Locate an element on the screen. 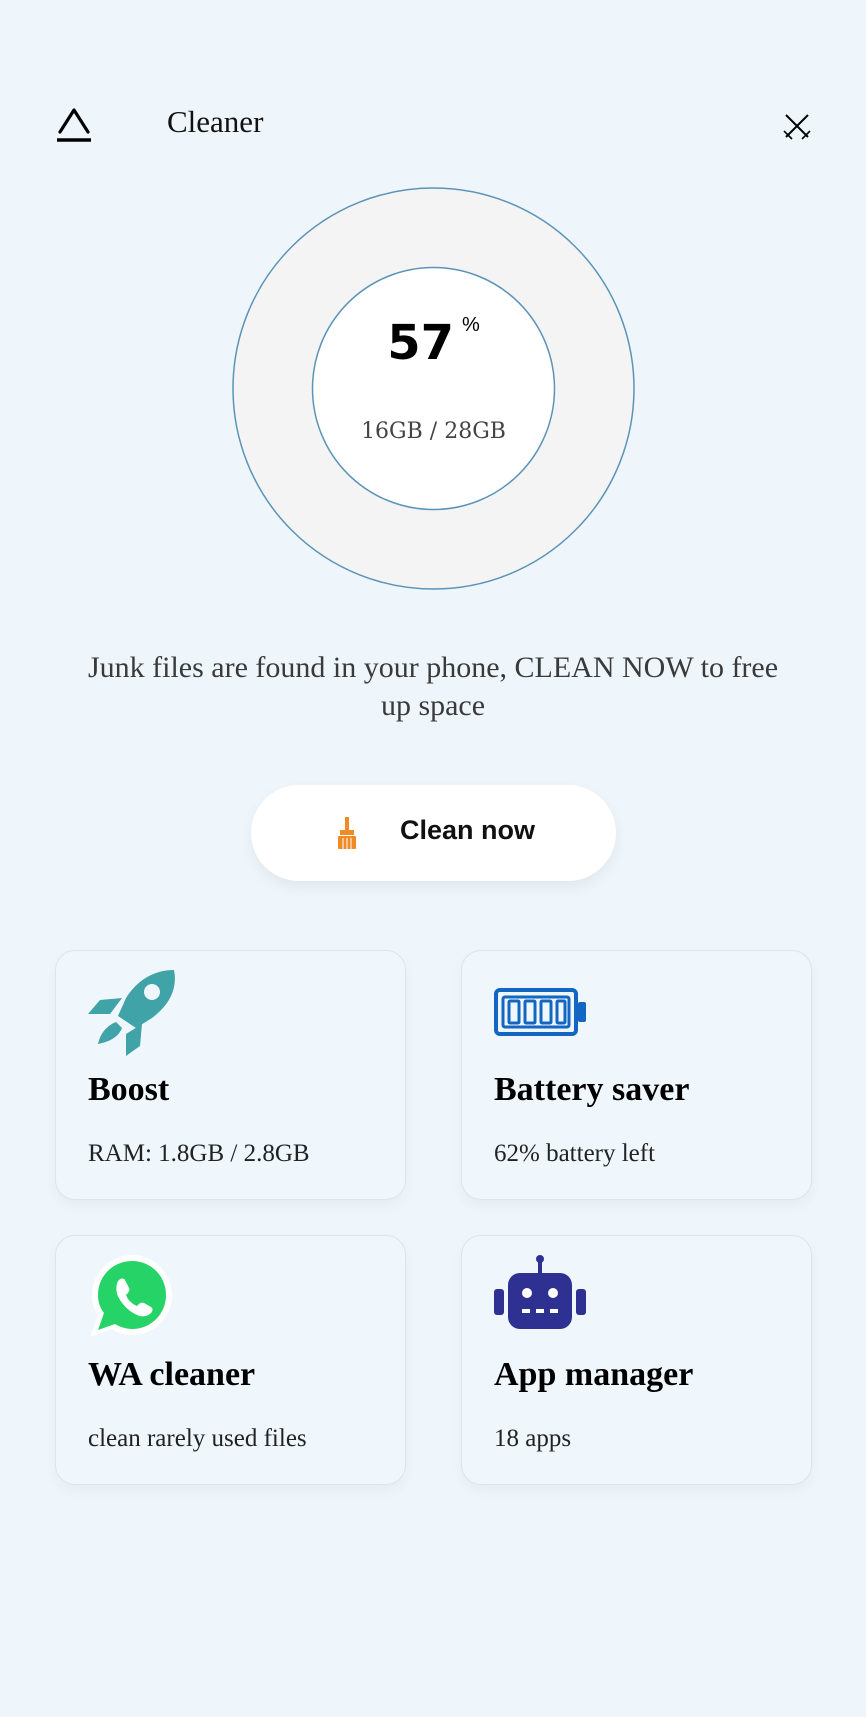 Image resolution: width=866 pixels, height=1717 pixels. storage-ring is located at coordinates (433, 388).